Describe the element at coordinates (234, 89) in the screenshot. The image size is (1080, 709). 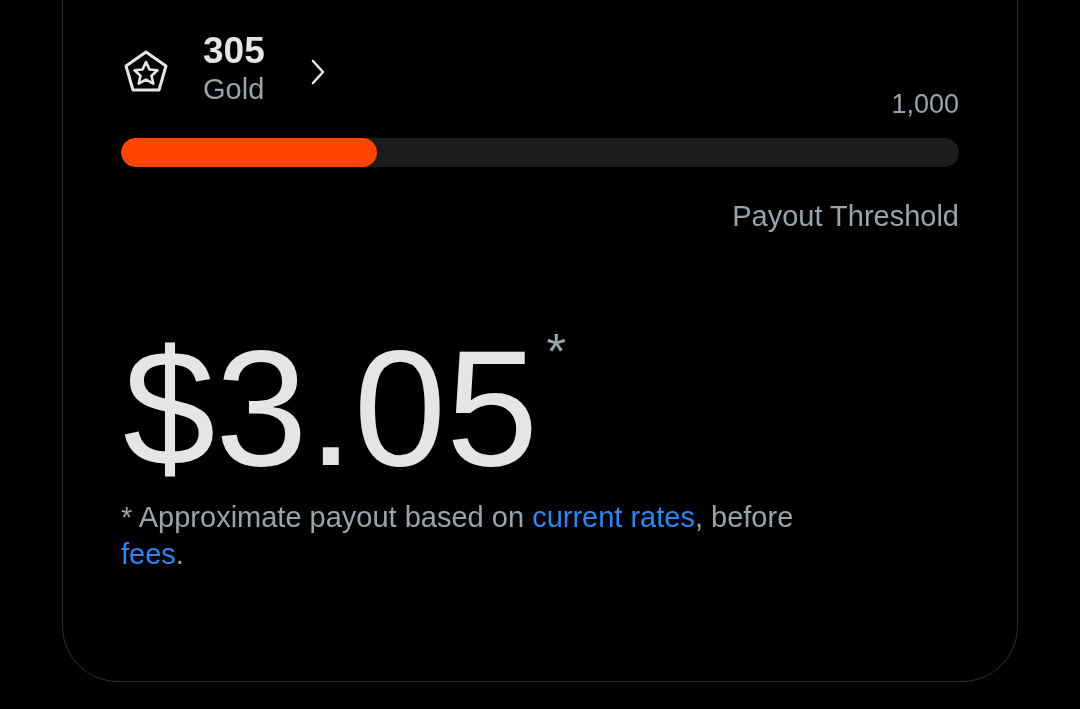
I see `tier-name: Gold` at that location.